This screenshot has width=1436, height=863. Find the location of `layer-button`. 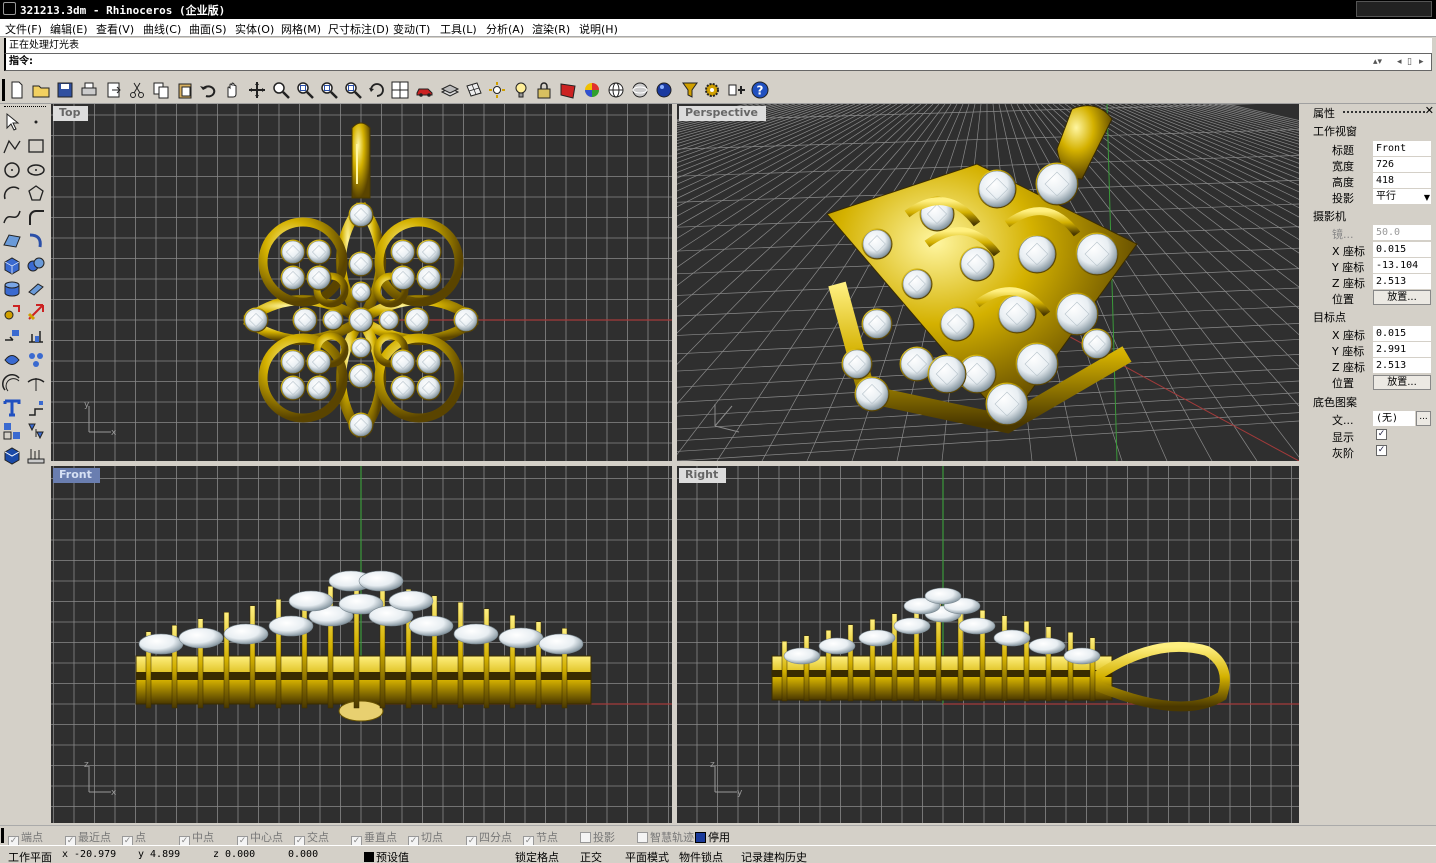

layer-button is located at coordinates (450, 90).